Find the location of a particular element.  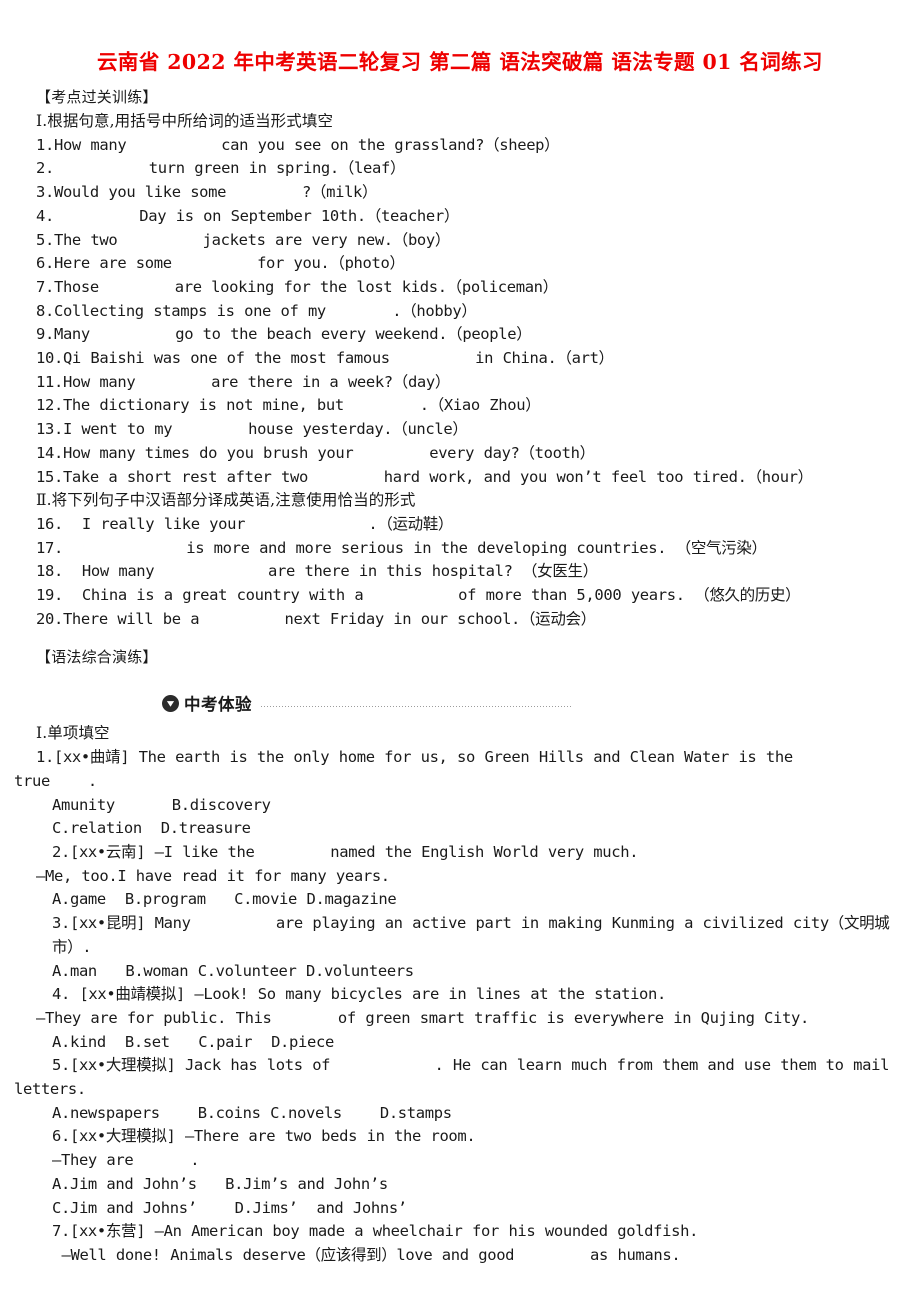

section-heading-kaodian: 【考点过关训练】 is located at coordinates (97, 97).